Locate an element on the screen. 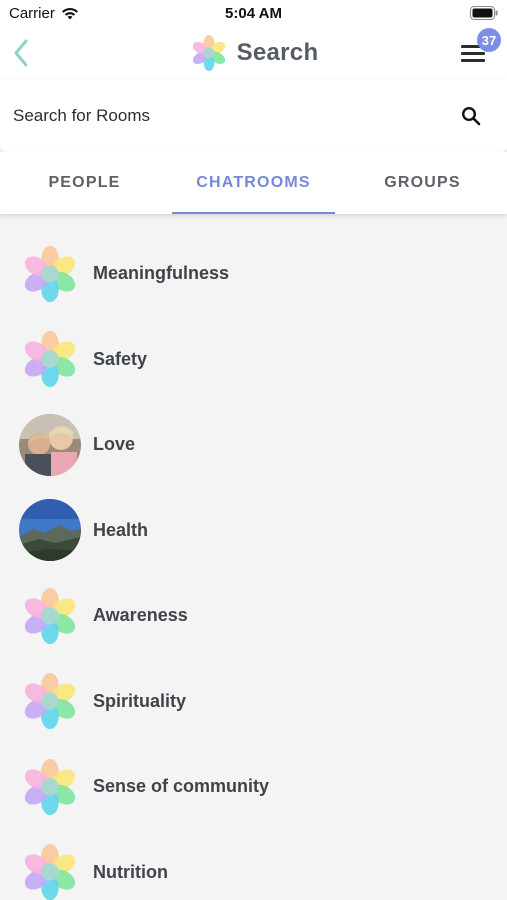  back-button is located at coordinates (21, 53).